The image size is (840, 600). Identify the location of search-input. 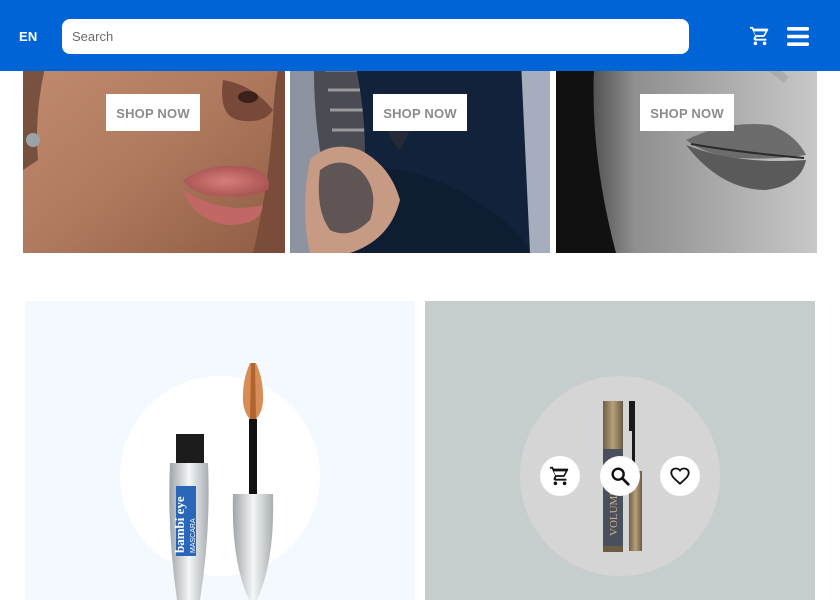
(375, 36).